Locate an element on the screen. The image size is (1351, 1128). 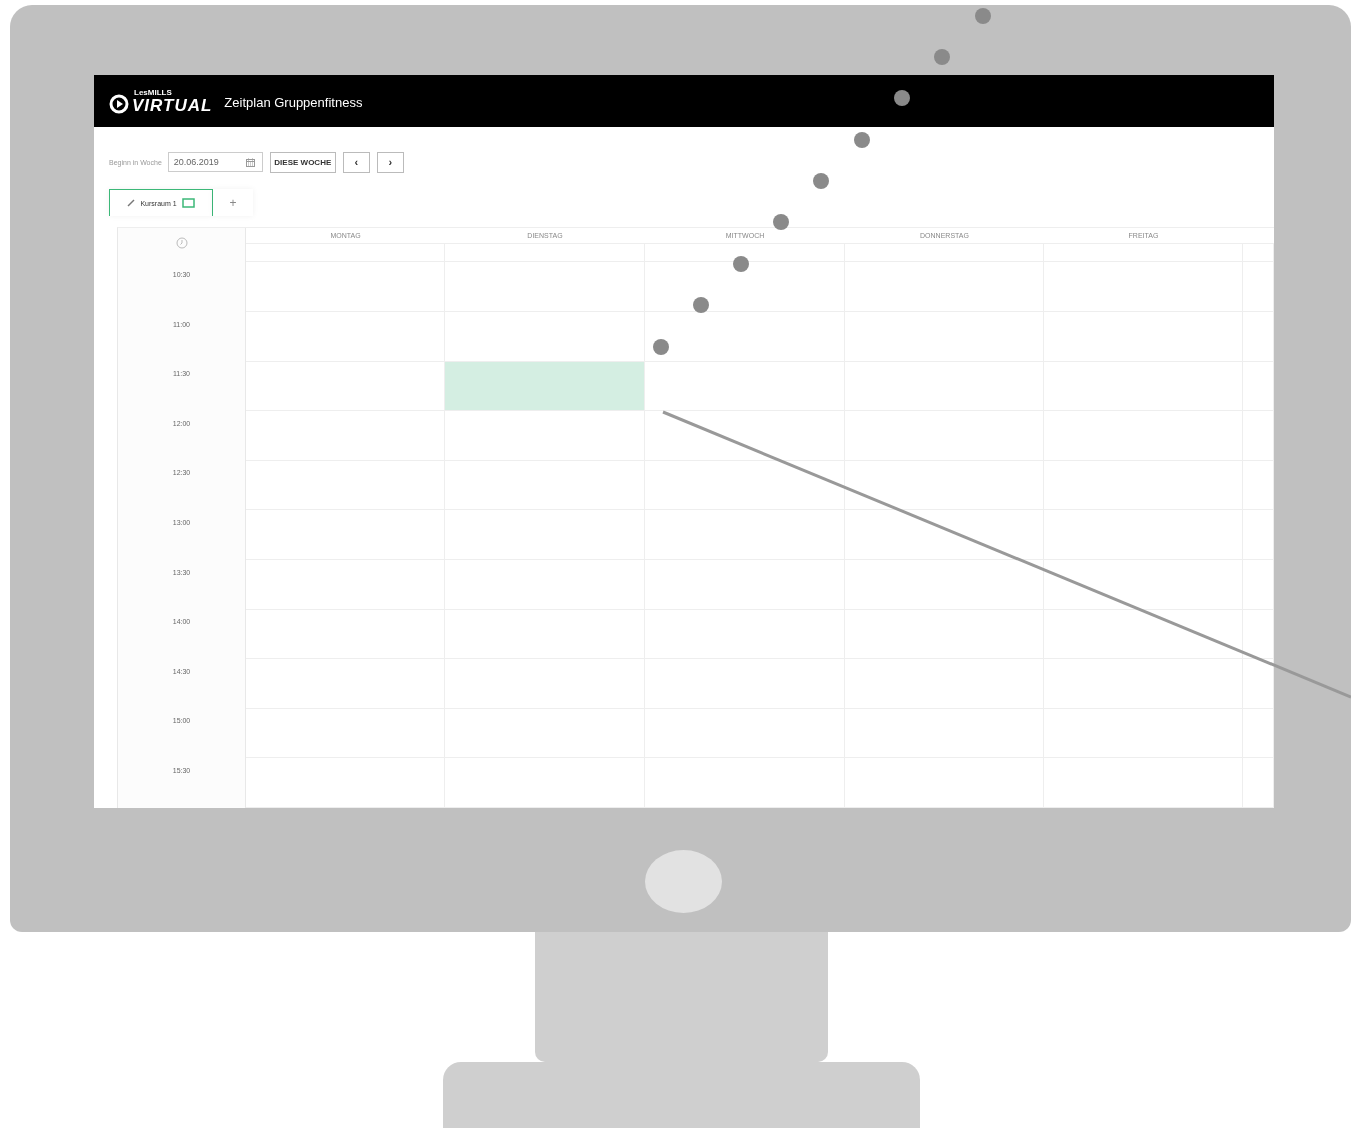
date-field: 20.06.2019 is located at coordinates (215, 162).